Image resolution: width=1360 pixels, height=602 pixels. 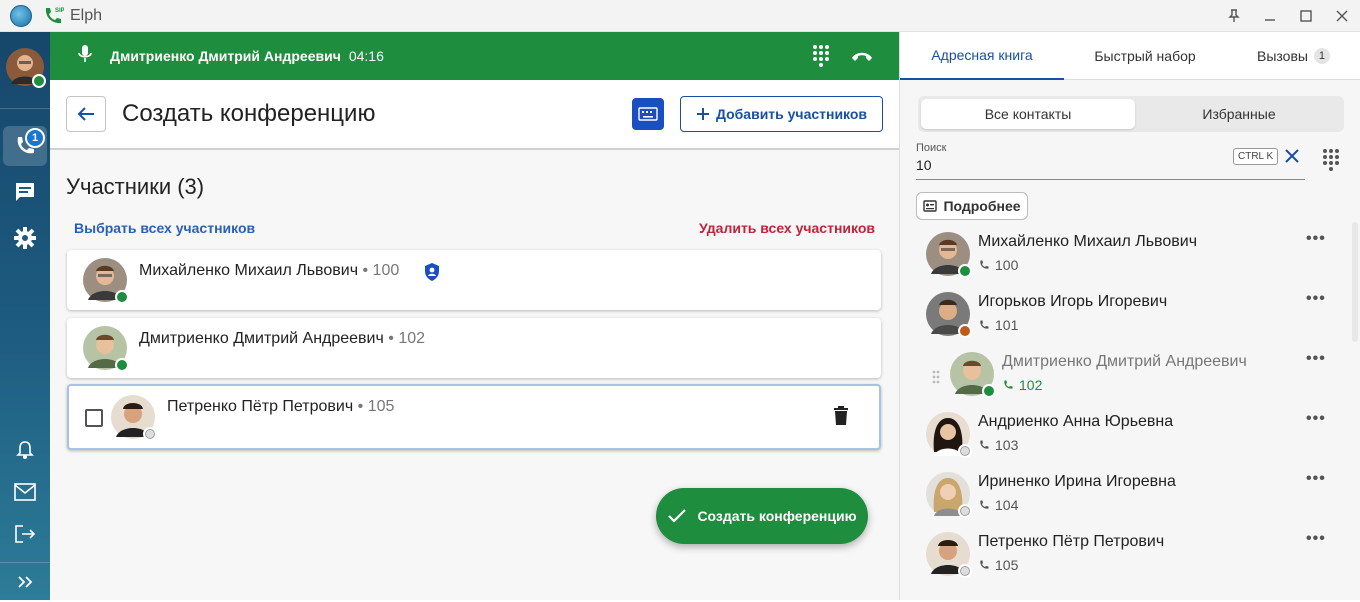 What do you see at coordinates (862, 58) in the screenshot?
I see `hangup-icon` at bounding box center [862, 58].